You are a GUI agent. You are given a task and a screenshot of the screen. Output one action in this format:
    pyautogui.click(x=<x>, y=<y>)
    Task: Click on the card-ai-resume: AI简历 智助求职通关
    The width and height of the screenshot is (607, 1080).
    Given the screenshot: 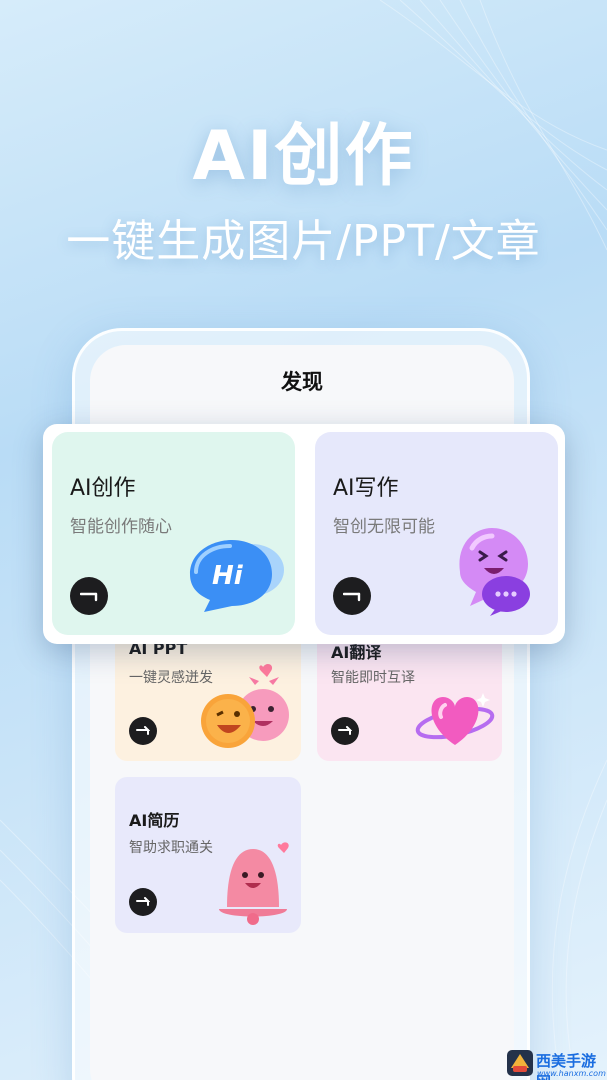 What is the action you would take?
    pyautogui.click(x=208, y=855)
    